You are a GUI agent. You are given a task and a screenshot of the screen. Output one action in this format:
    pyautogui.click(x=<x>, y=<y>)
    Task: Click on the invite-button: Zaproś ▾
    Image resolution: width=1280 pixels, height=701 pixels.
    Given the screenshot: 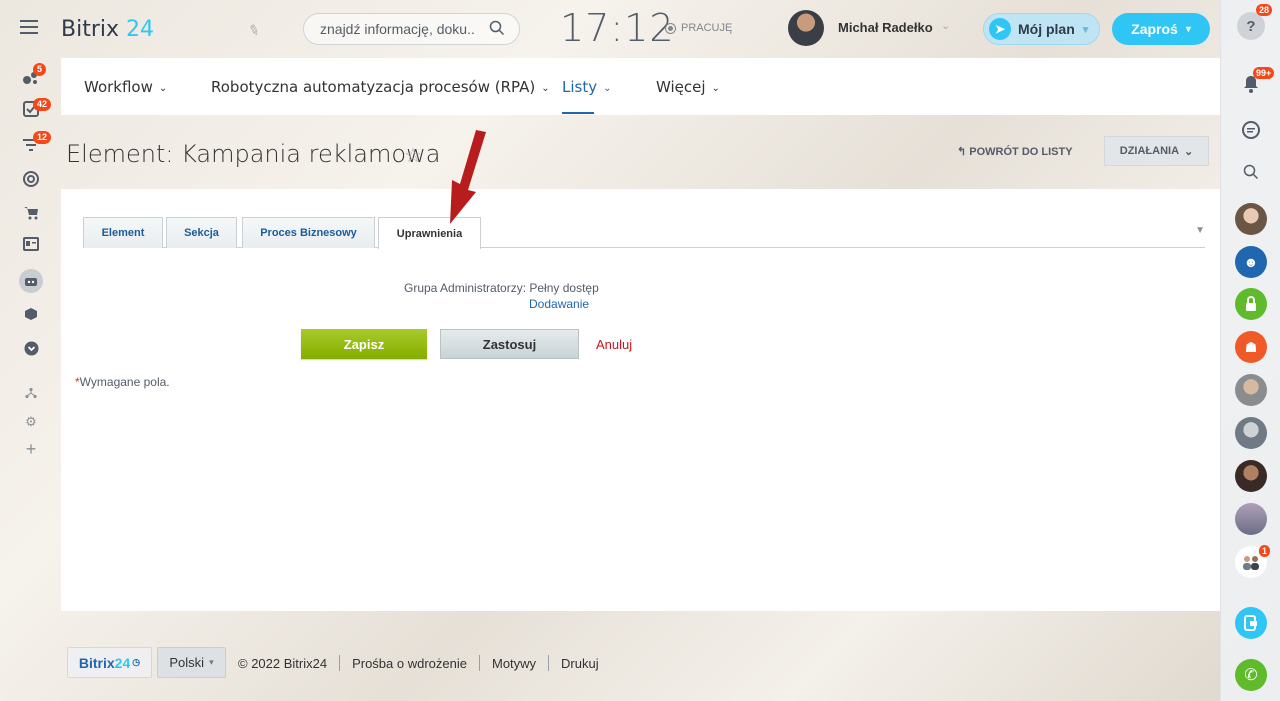 What is the action you would take?
    pyautogui.click(x=1161, y=29)
    